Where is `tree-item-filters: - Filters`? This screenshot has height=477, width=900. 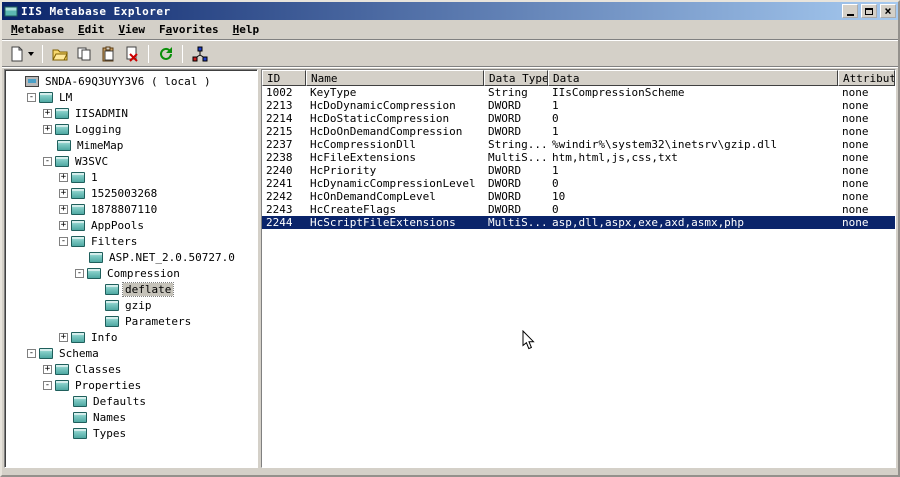
tree-item-filters: - Filters is located at coordinates (131, 241).